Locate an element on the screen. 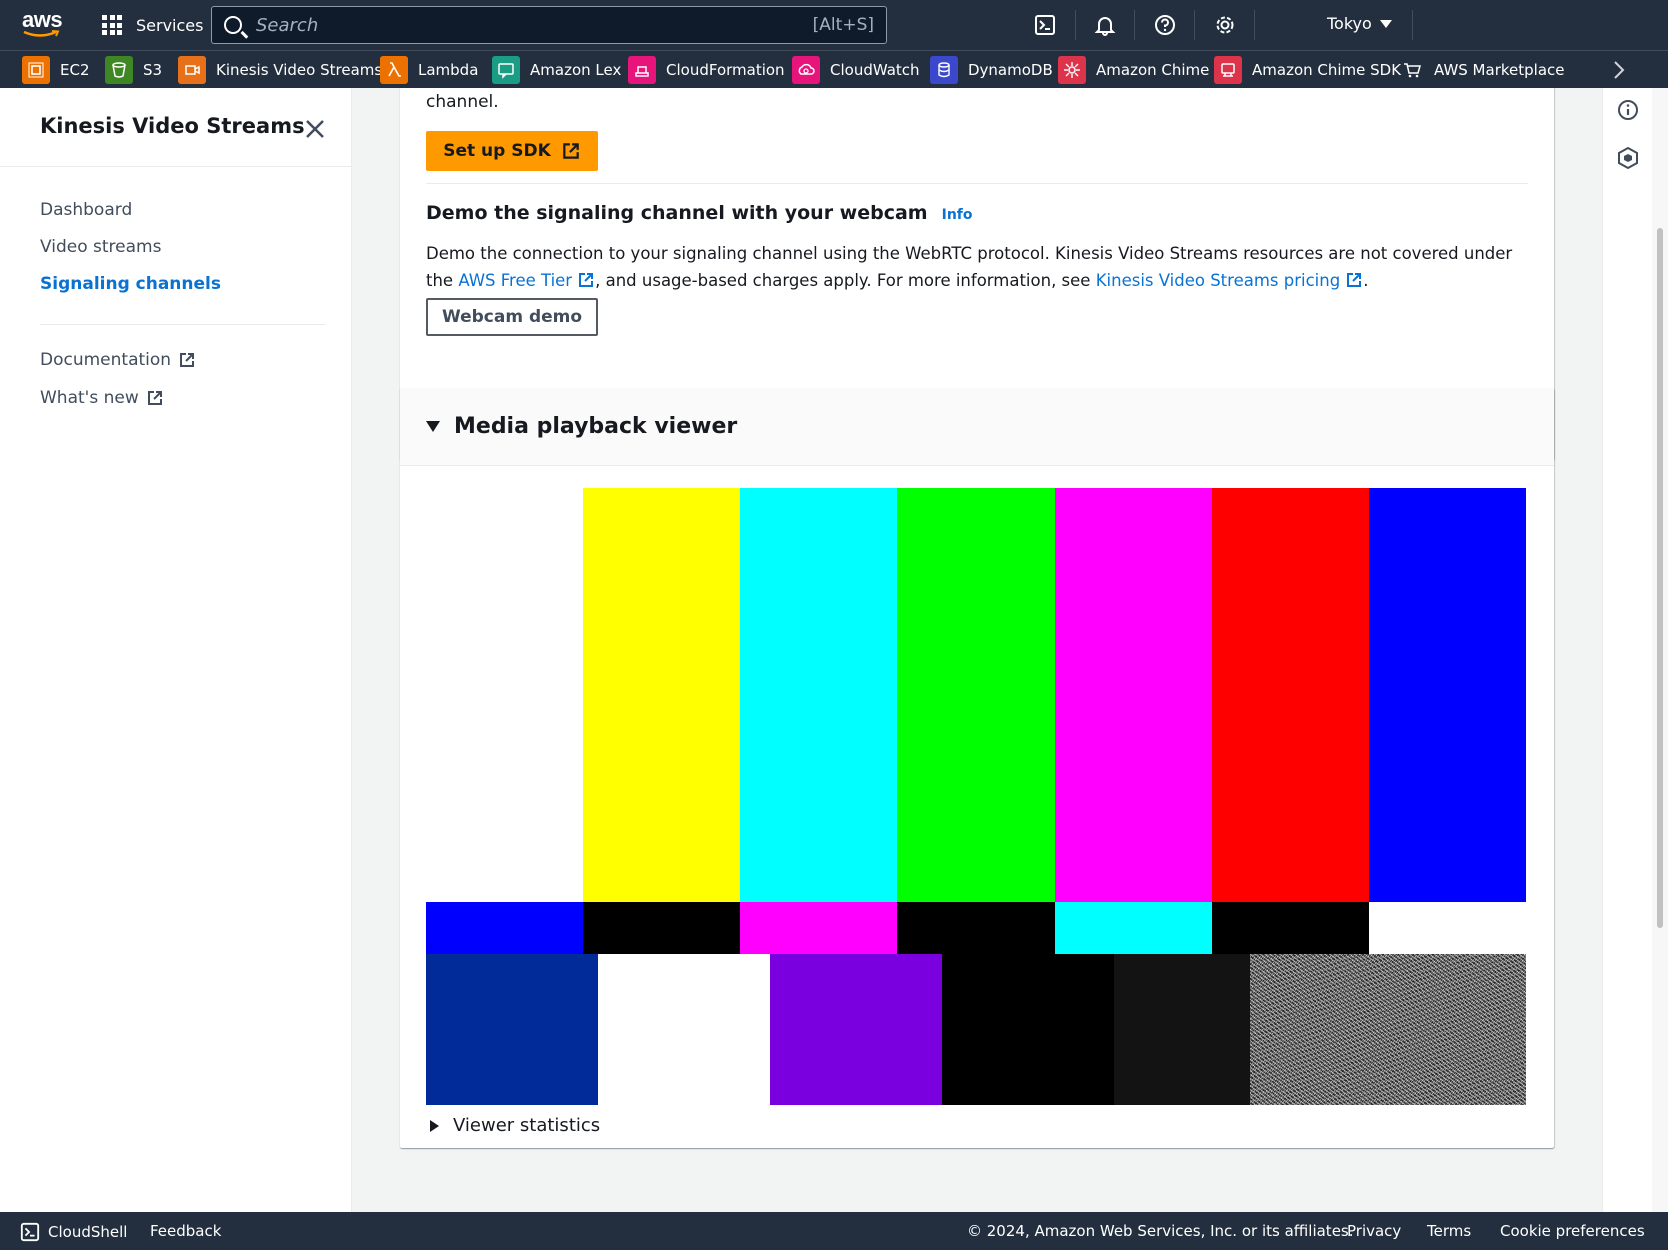  favorite-label: CloudFormation is located at coordinates (725, 70).